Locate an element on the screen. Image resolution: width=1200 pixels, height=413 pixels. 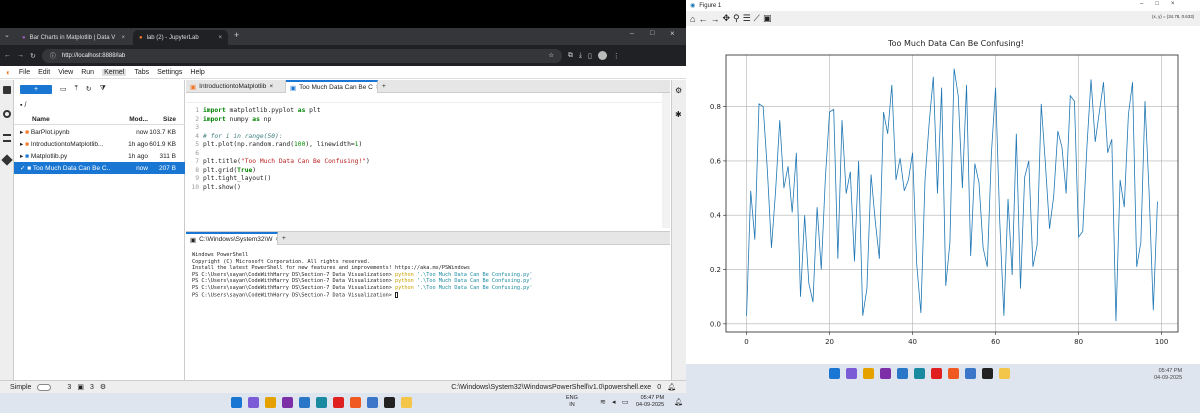
debugger-icon: ✱ is located at coordinates (678, 114).